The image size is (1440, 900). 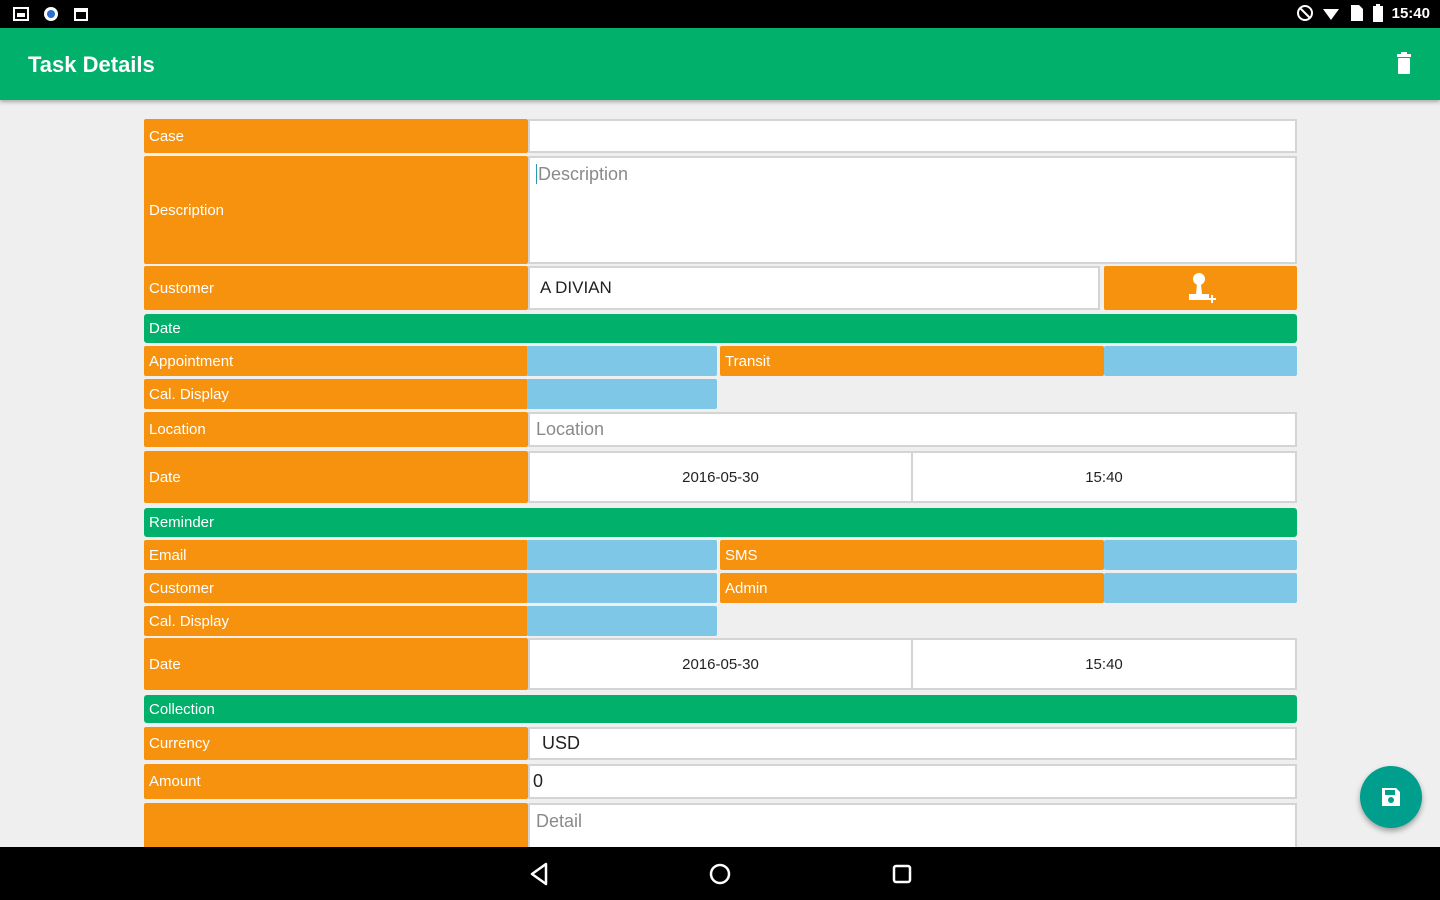 What do you see at coordinates (570, 429) in the screenshot?
I see `location-placeholder: Location` at bounding box center [570, 429].